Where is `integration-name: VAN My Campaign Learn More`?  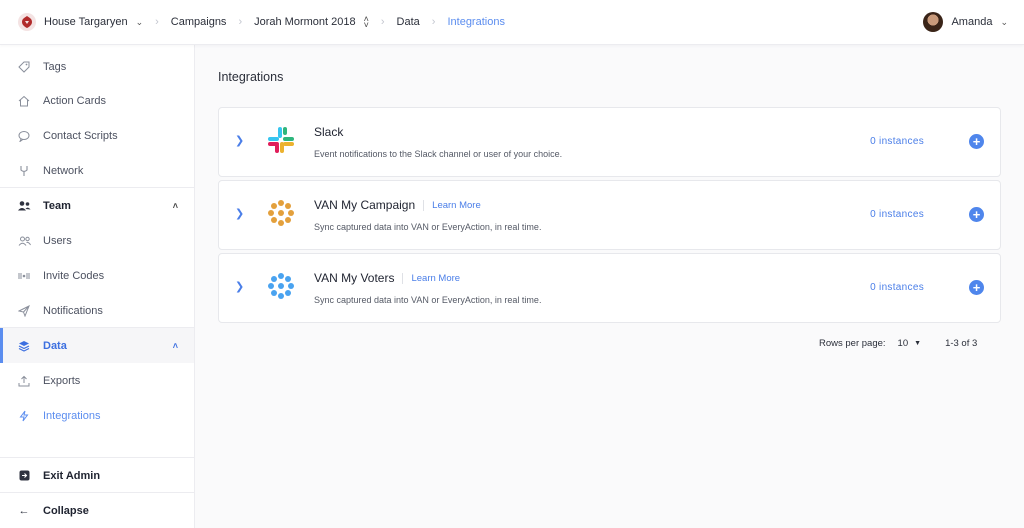
integration-name: VAN My Campaign Learn More is located at coordinates (397, 205).